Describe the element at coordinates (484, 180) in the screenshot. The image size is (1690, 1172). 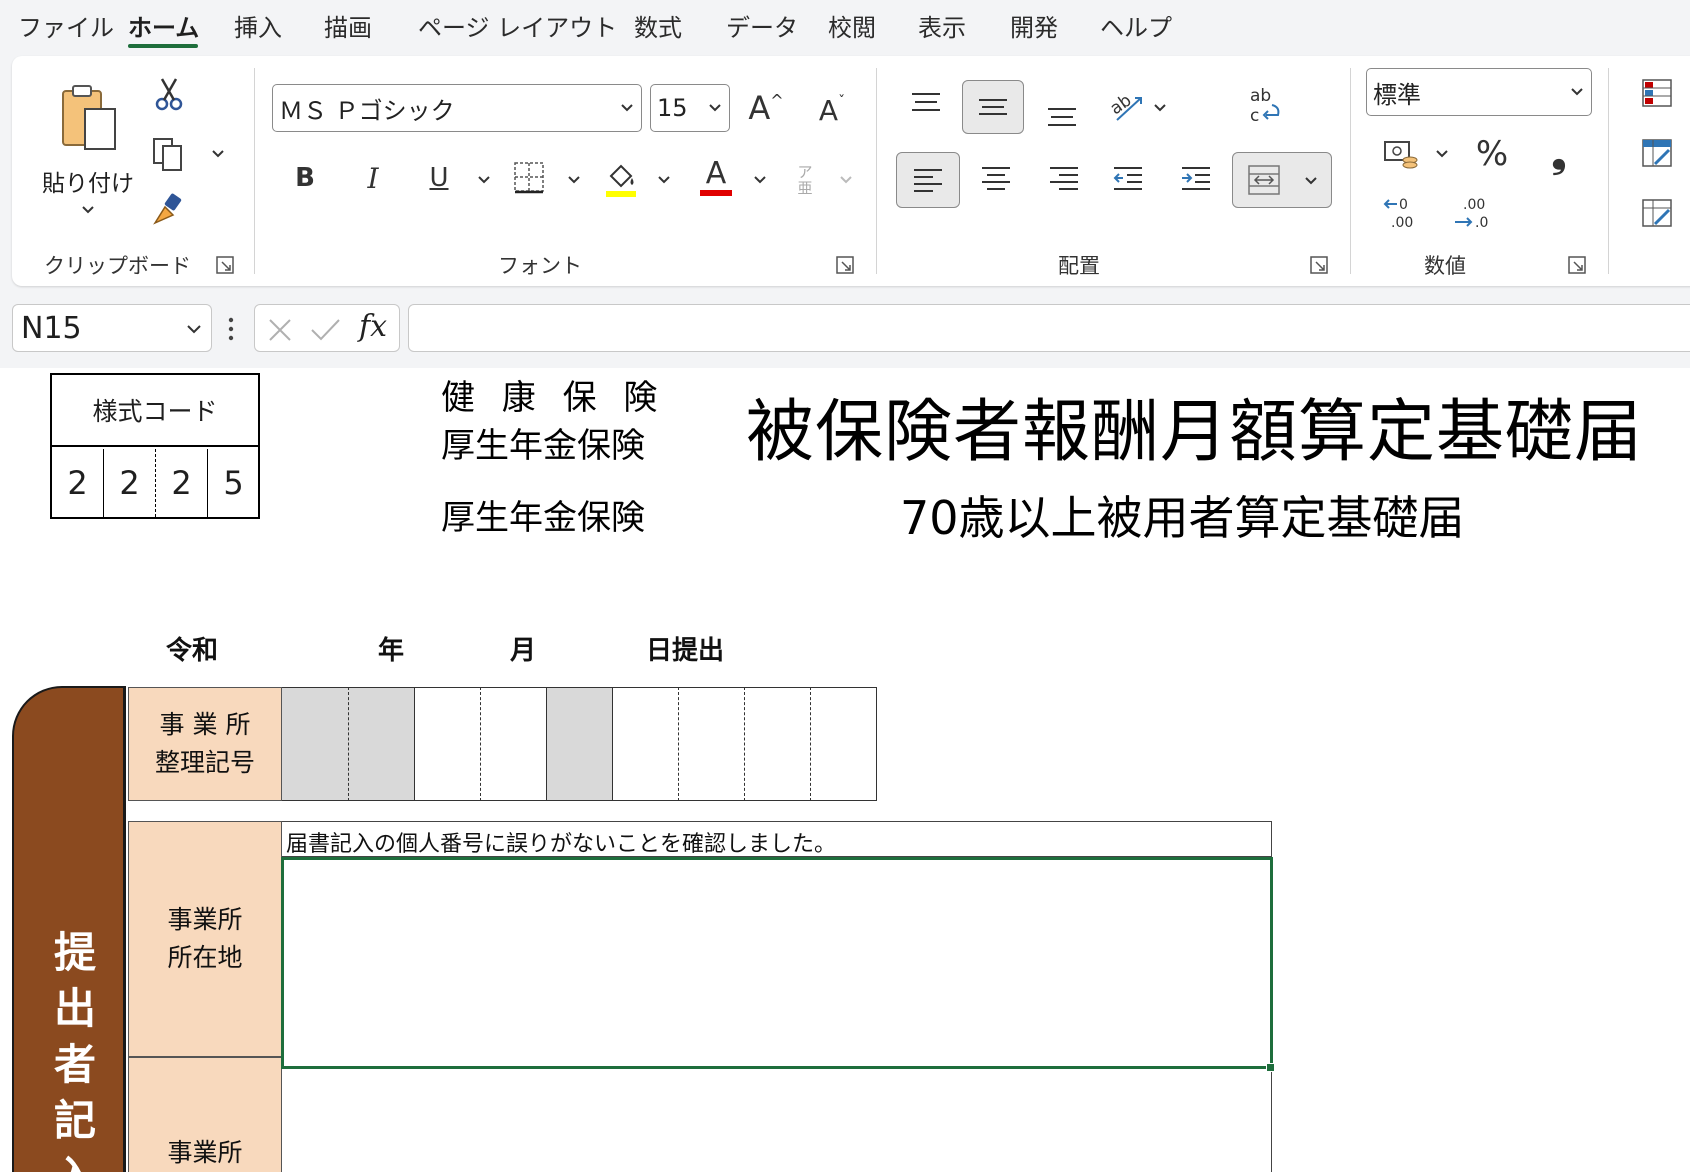
I see `underline-dropdown-chevron-icon` at that location.